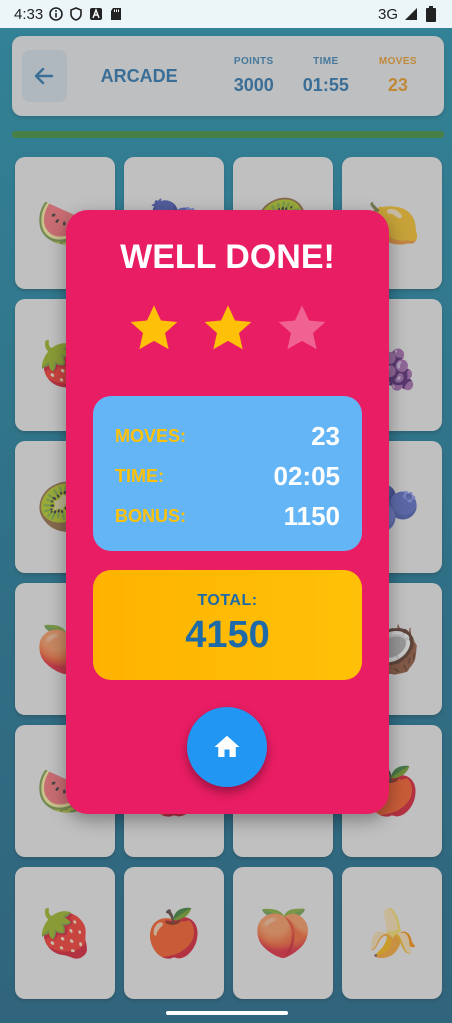  I want to click on dialog-time-value: 02:05, so click(307, 475).